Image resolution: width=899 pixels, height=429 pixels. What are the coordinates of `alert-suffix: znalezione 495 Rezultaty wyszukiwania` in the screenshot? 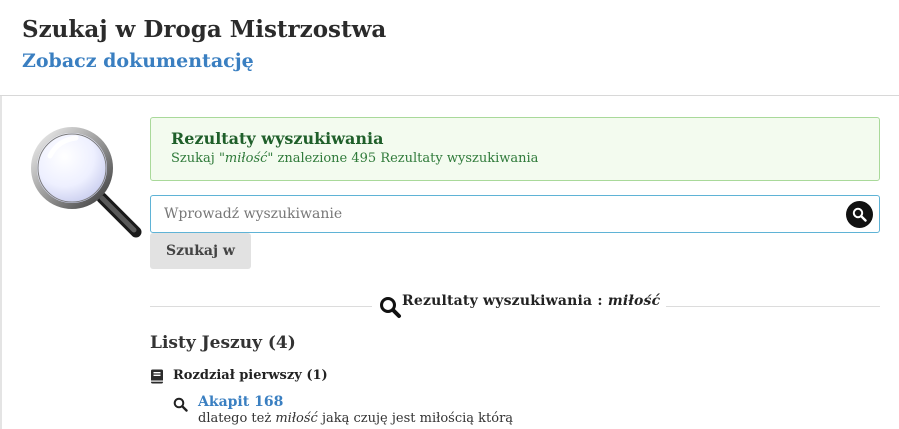 It's located at (408, 158).